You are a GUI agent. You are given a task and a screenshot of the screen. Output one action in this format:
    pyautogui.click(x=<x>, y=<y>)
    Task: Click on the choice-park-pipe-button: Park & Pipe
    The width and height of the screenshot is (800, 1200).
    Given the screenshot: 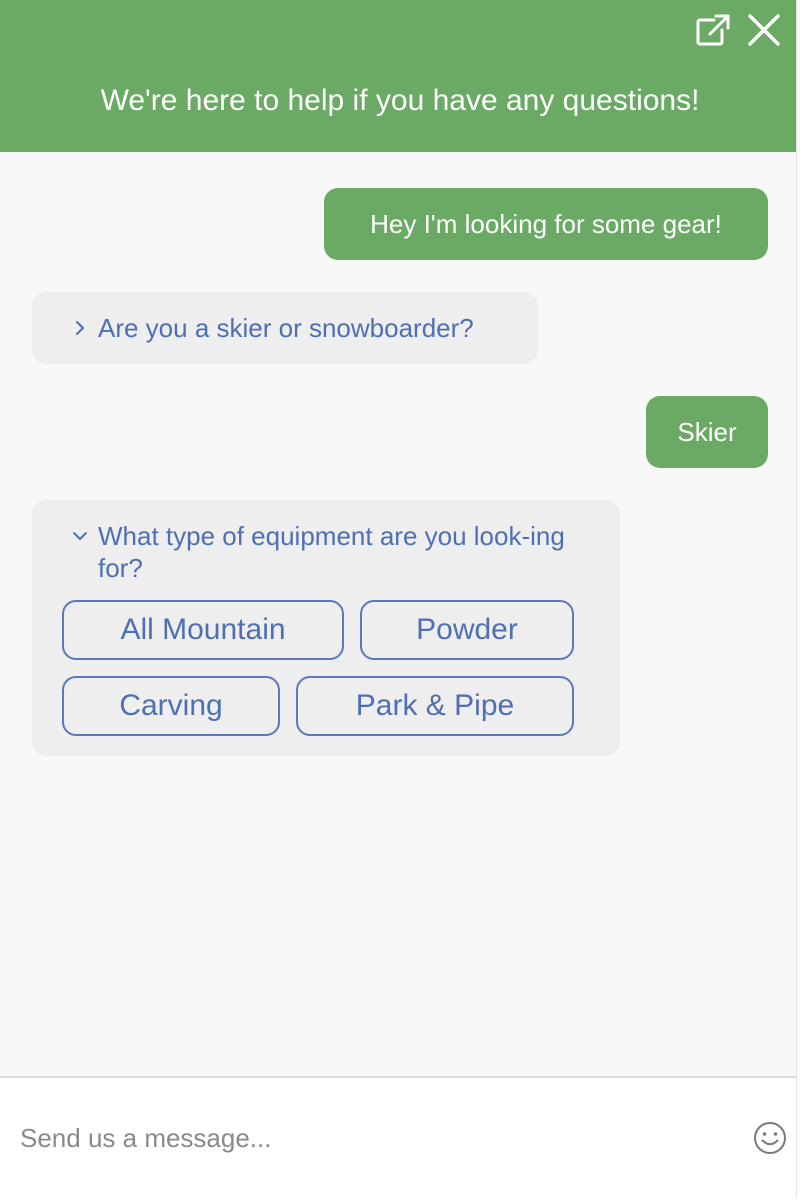 What is the action you would take?
    pyautogui.click(x=435, y=706)
    